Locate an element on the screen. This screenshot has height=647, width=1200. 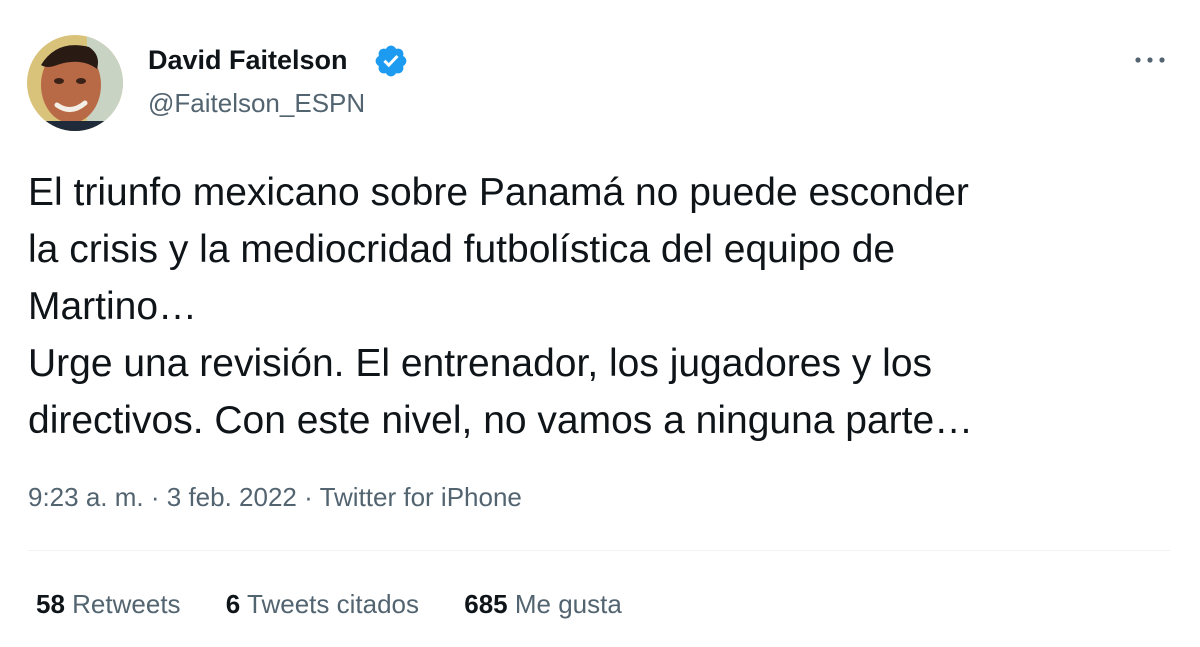
author-avatar is located at coordinates (75, 83).